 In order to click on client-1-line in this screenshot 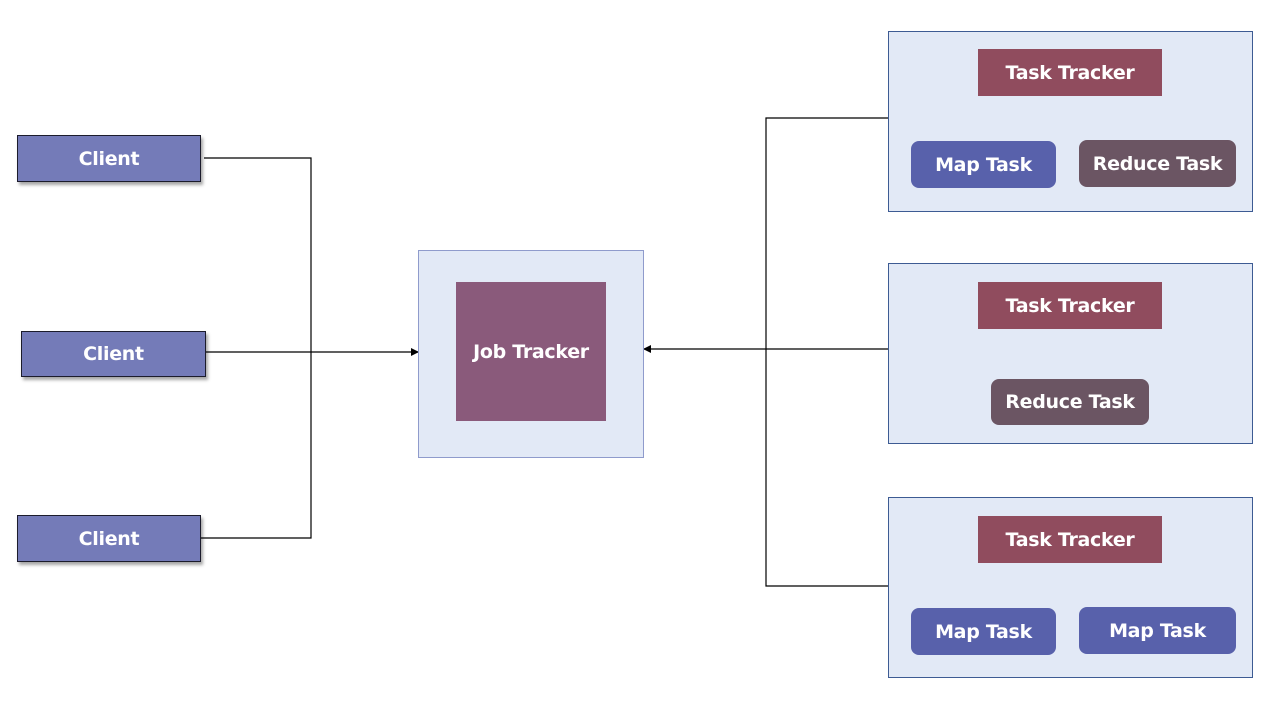, I will do `click(256, 348)`.